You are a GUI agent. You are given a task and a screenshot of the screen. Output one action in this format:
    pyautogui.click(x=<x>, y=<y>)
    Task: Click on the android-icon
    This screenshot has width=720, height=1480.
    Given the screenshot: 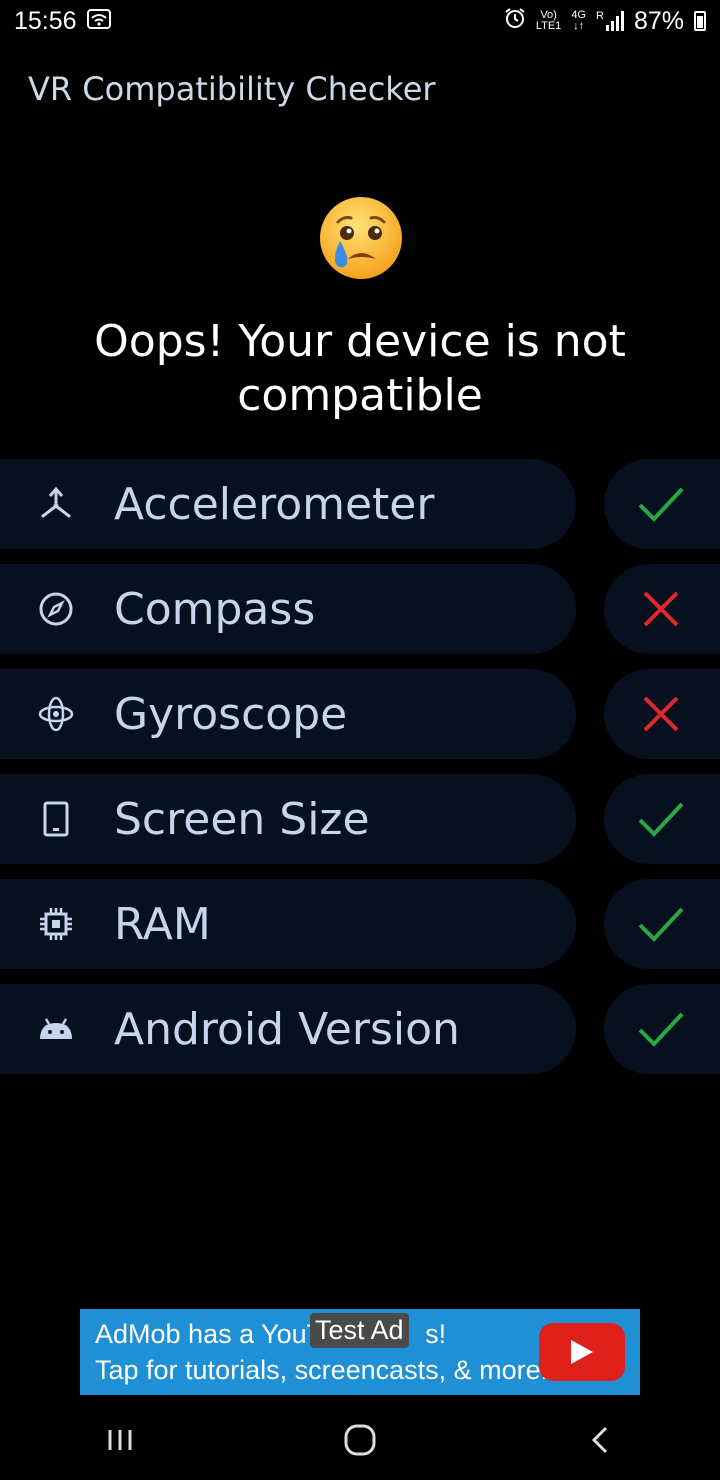 What is the action you would take?
    pyautogui.click(x=56, y=1029)
    